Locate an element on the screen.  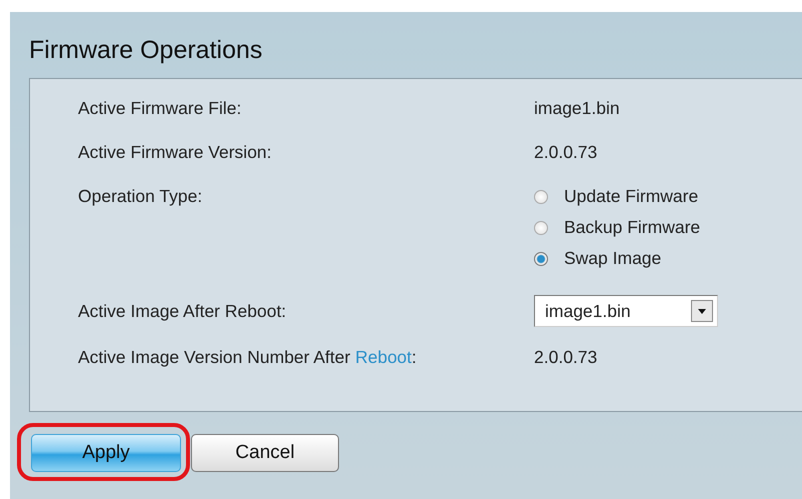
radio-label: Backup Firmware is located at coordinates (632, 227).